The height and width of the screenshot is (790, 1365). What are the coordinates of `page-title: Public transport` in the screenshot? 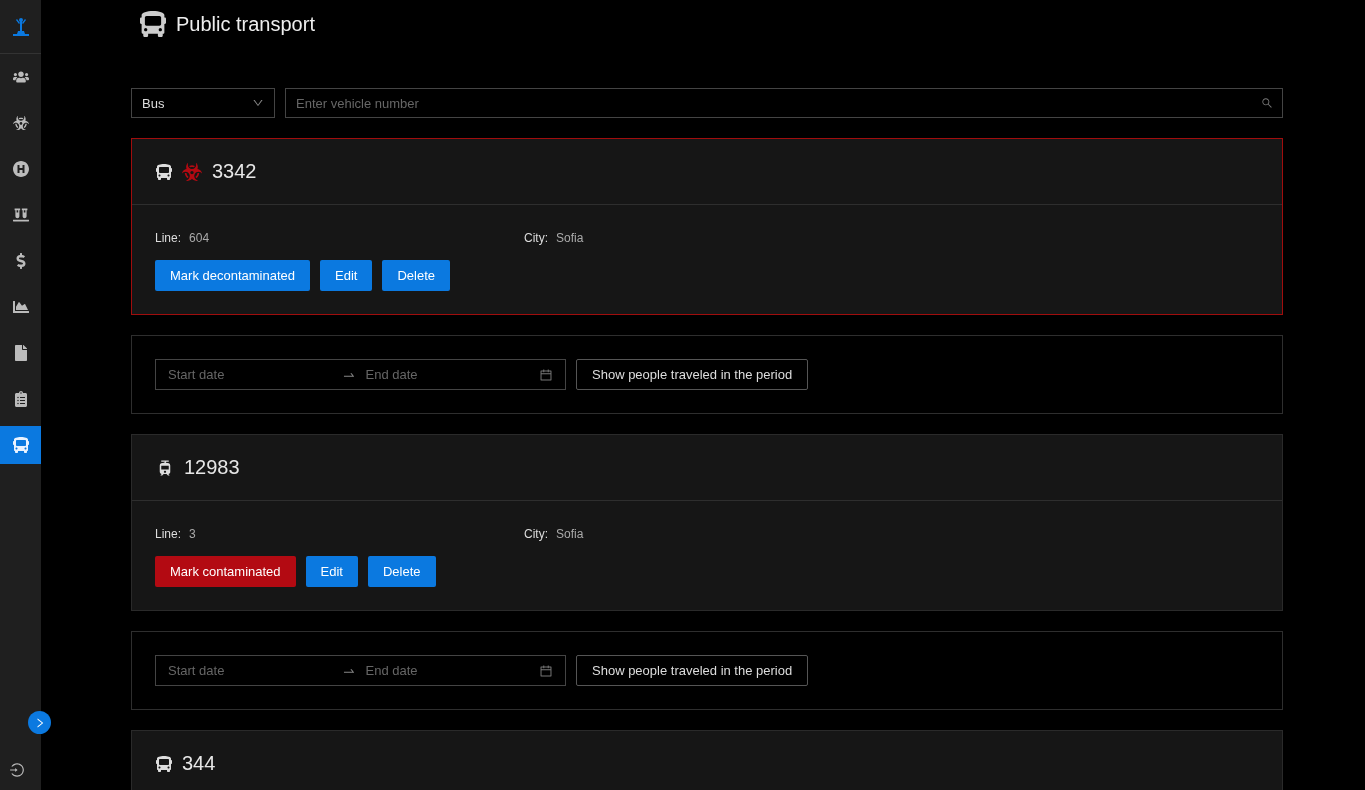 It's located at (245, 24).